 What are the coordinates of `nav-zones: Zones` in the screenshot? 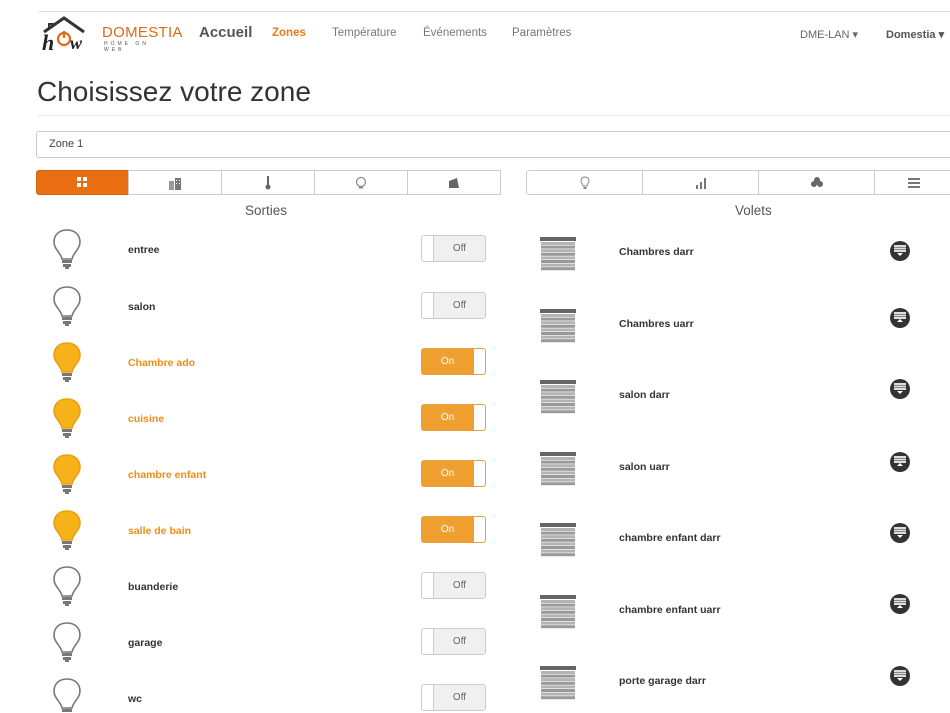 It's located at (289, 33).